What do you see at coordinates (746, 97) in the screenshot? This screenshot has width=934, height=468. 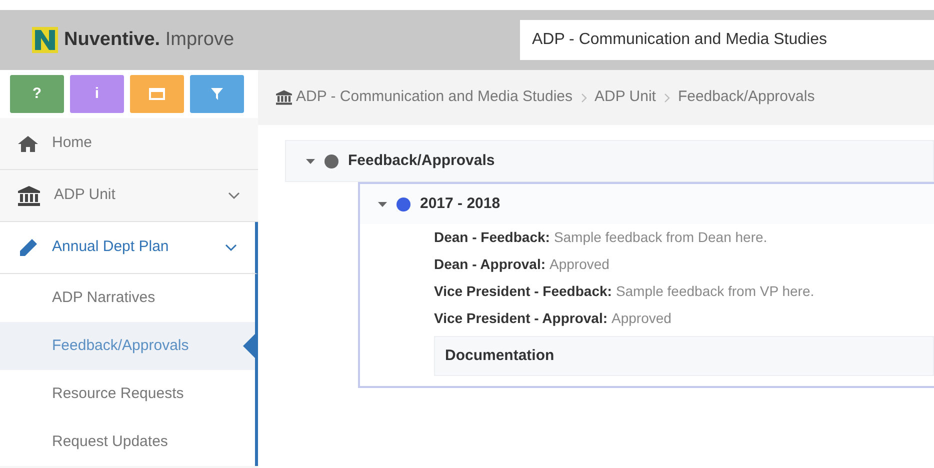 I see `breadcrumb-link: Feedback/Approvals` at bounding box center [746, 97].